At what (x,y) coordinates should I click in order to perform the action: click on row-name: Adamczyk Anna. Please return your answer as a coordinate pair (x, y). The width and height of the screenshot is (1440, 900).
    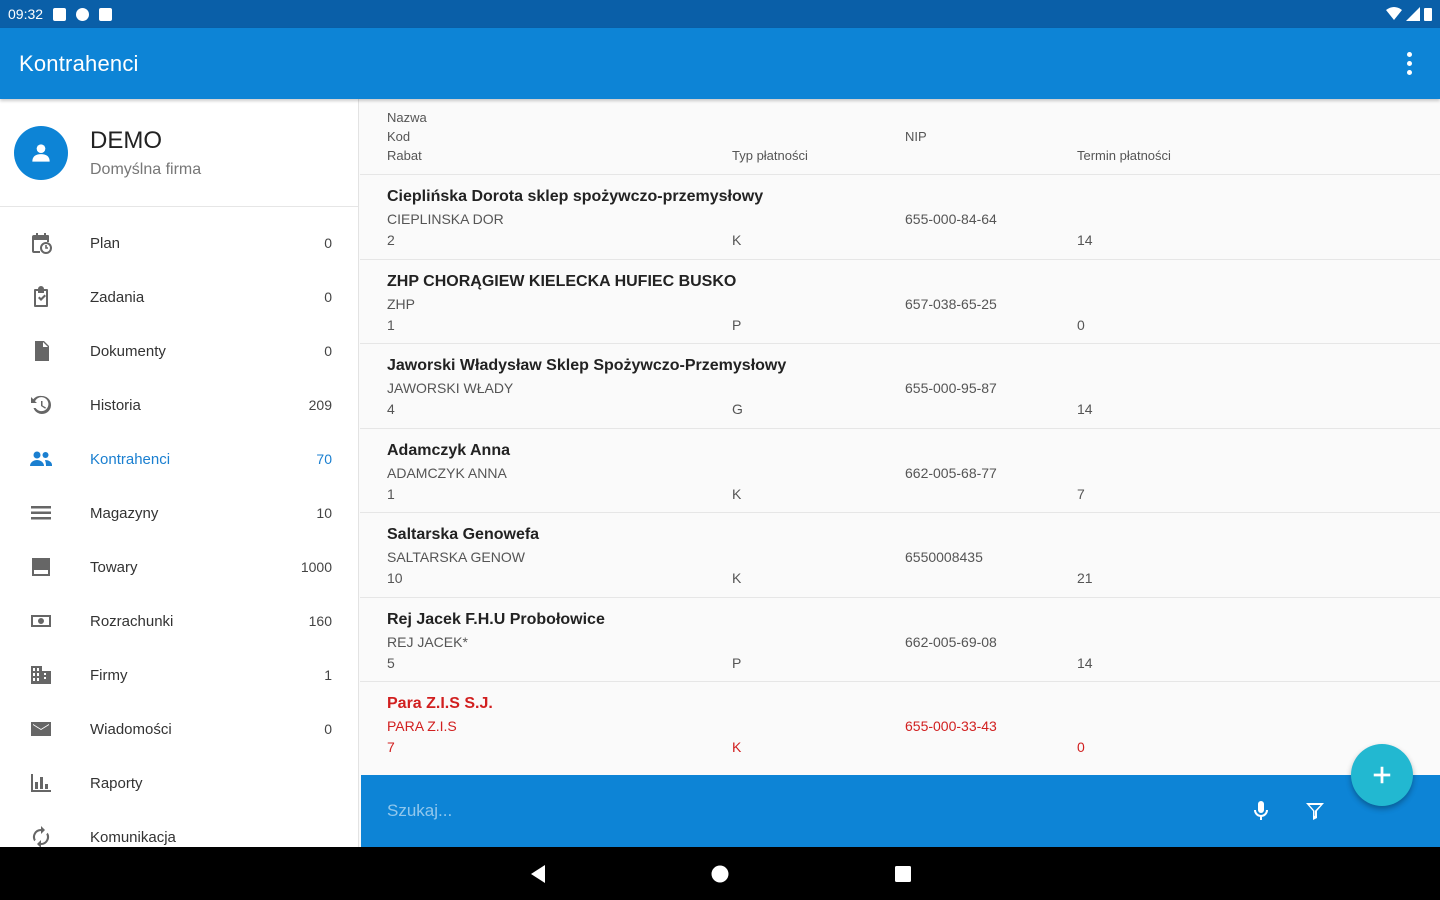
    Looking at the image, I should click on (448, 450).